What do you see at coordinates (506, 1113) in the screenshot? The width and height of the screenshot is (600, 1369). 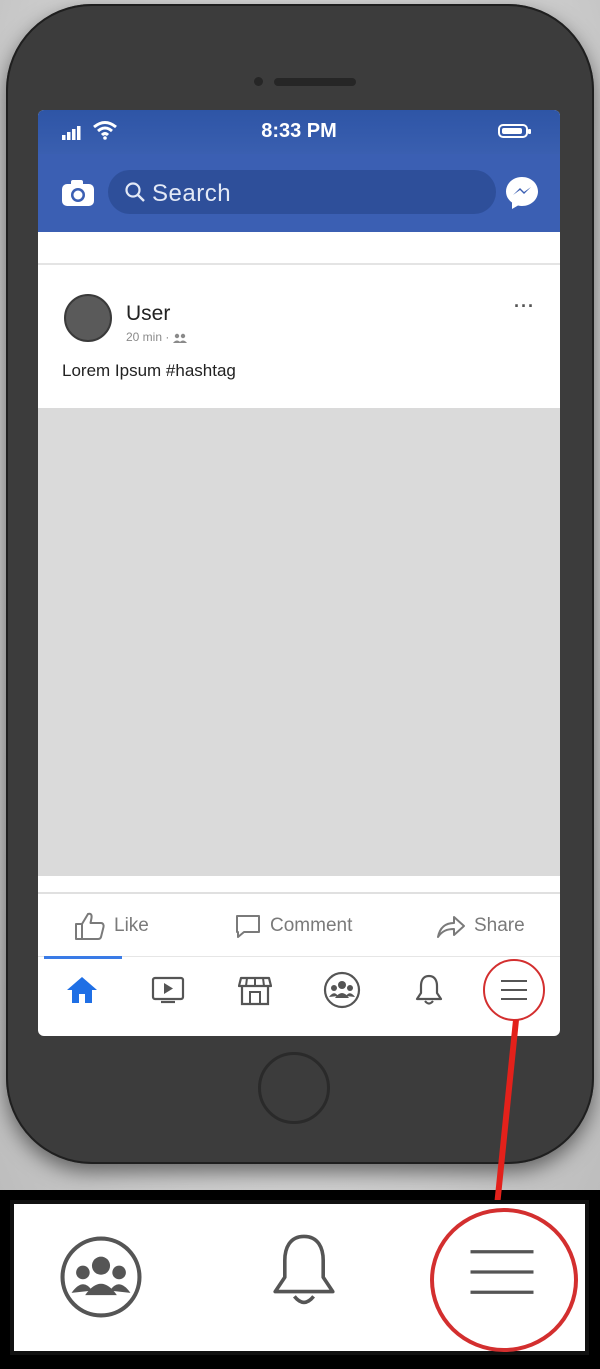 I see `callout-line` at bounding box center [506, 1113].